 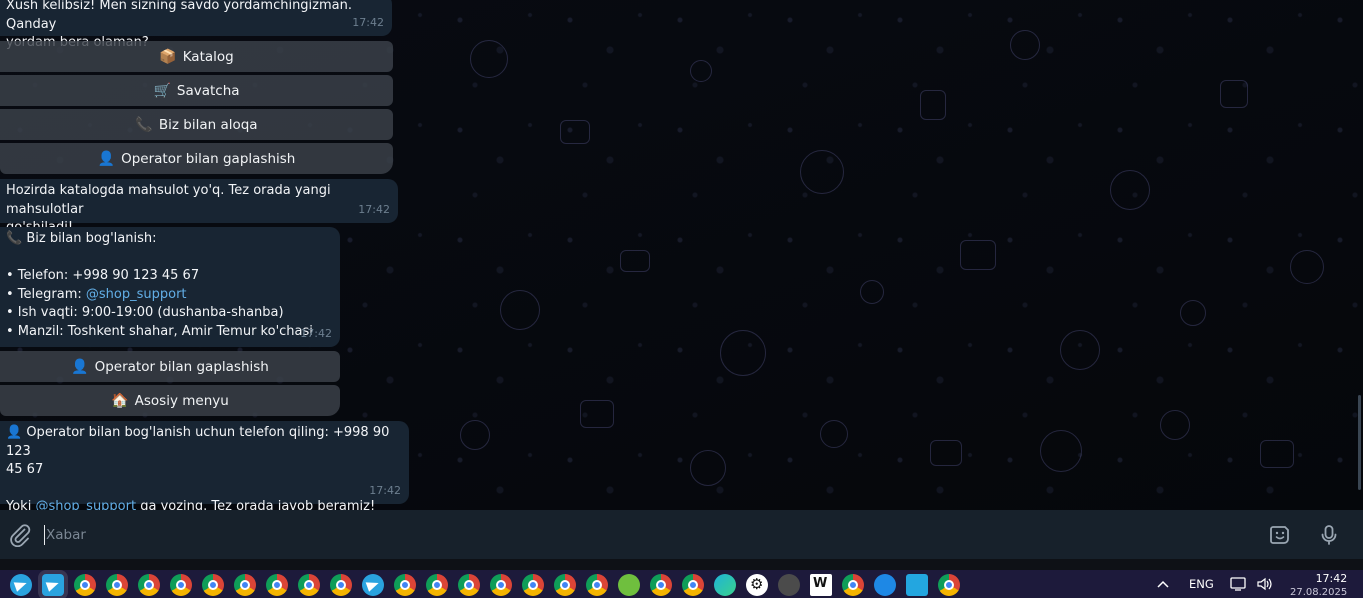 What do you see at coordinates (1329, 535) in the screenshot?
I see `microphone-icon` at bounding box center [1329, 535].